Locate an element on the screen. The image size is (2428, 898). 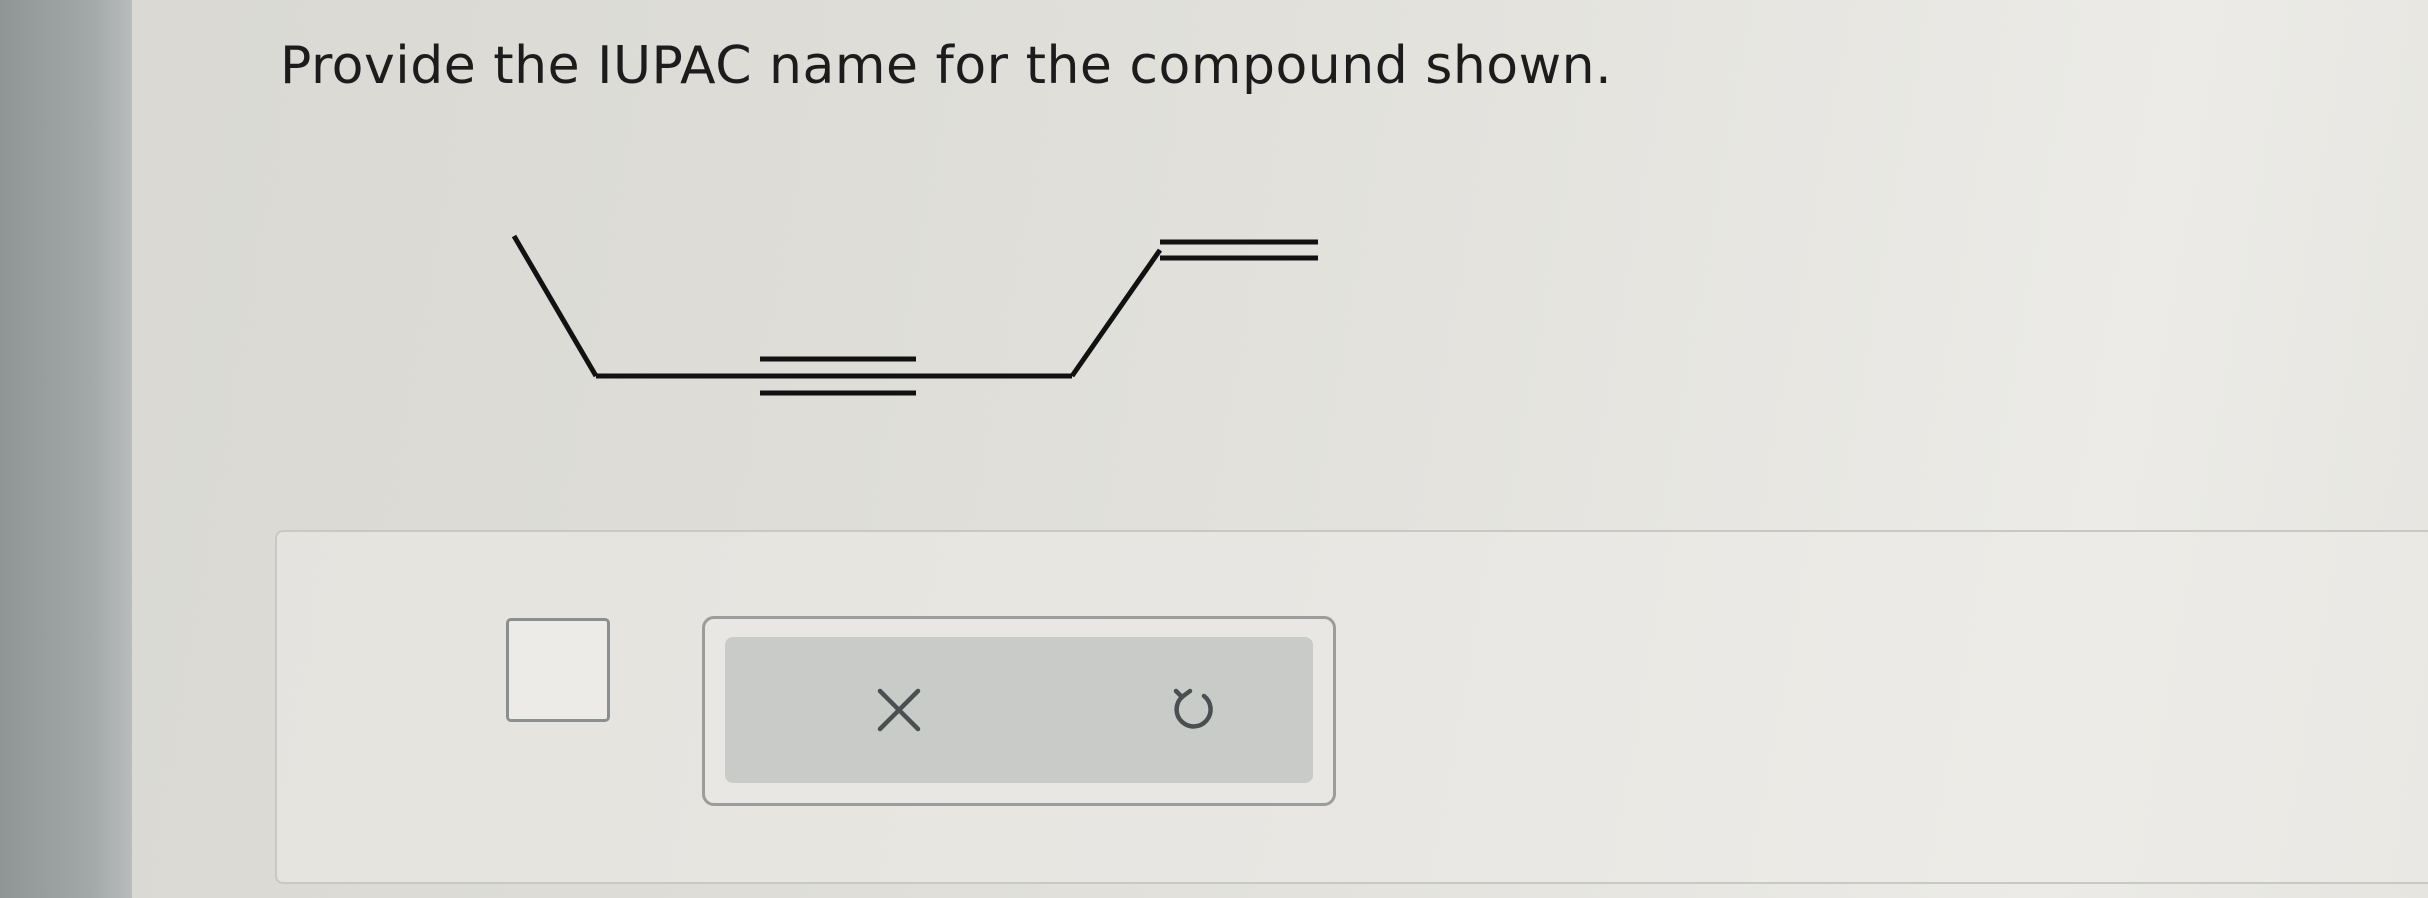
double-bond-c6-c7 is located at coordinates (1239, 250).